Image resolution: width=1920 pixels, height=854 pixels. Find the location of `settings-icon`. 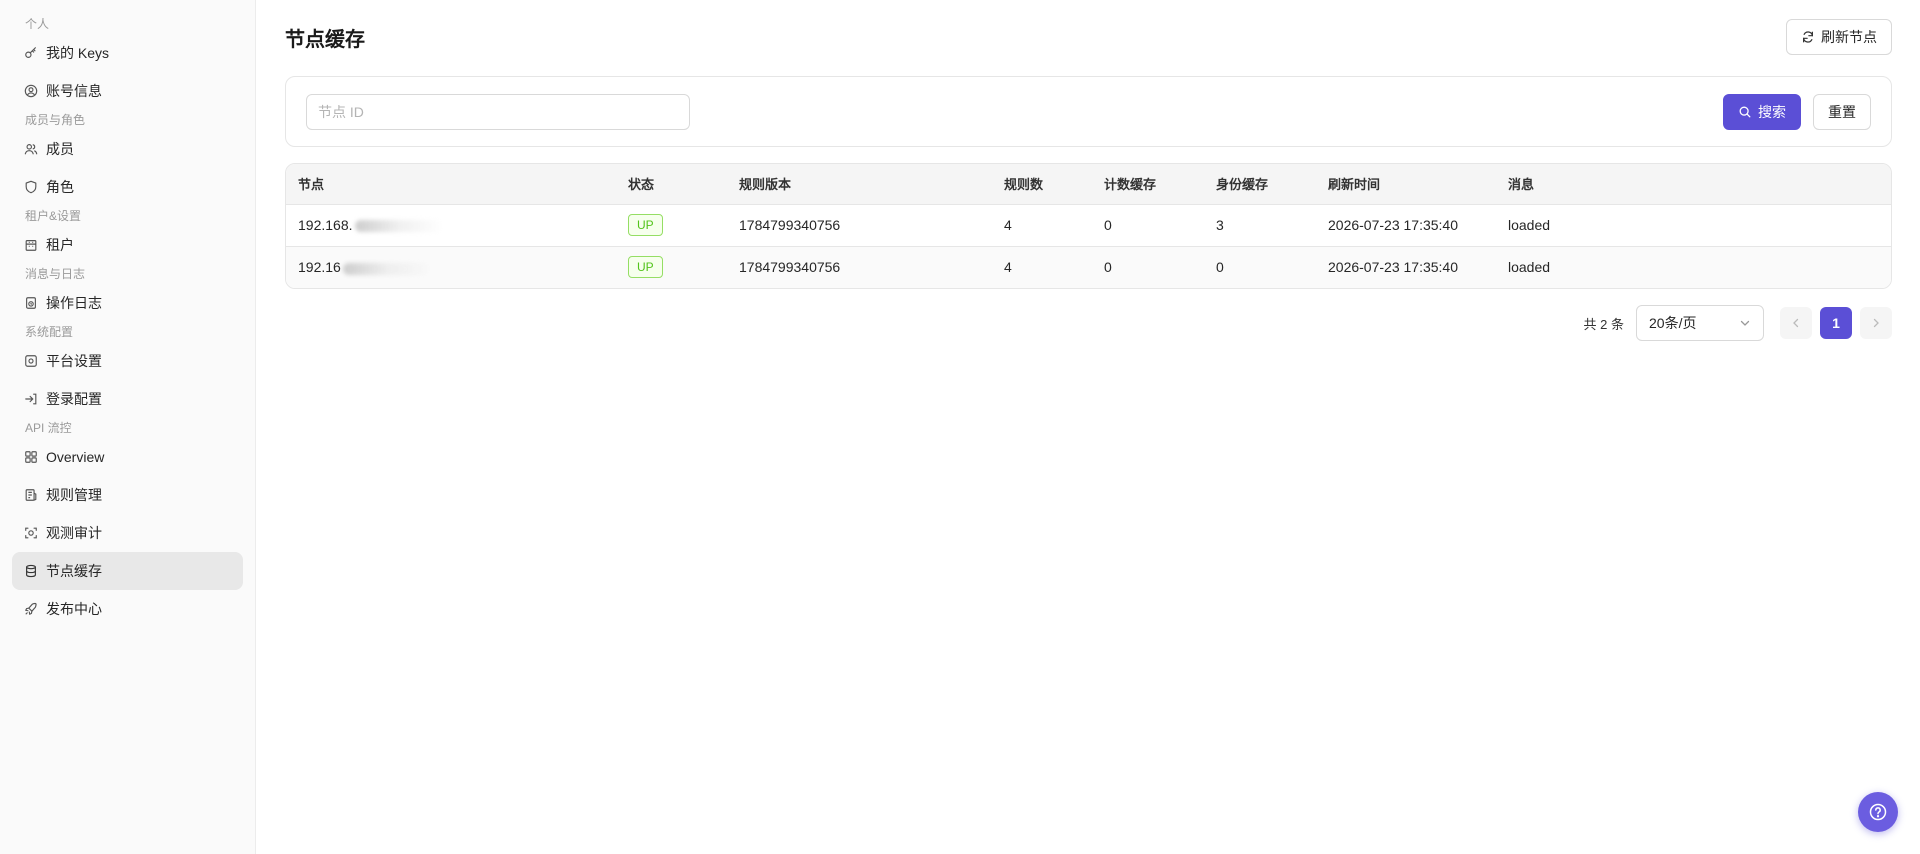

settings-icon is located at coordinates (31, 361).